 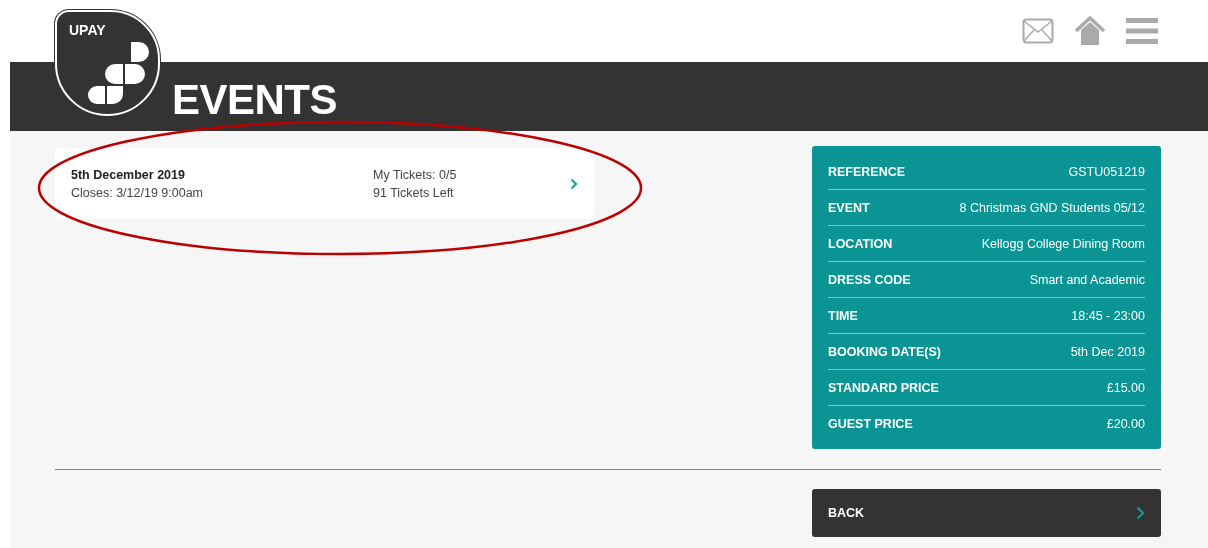 I want to click on detail-label: DRESS CODE, so click(x=869, y=279).